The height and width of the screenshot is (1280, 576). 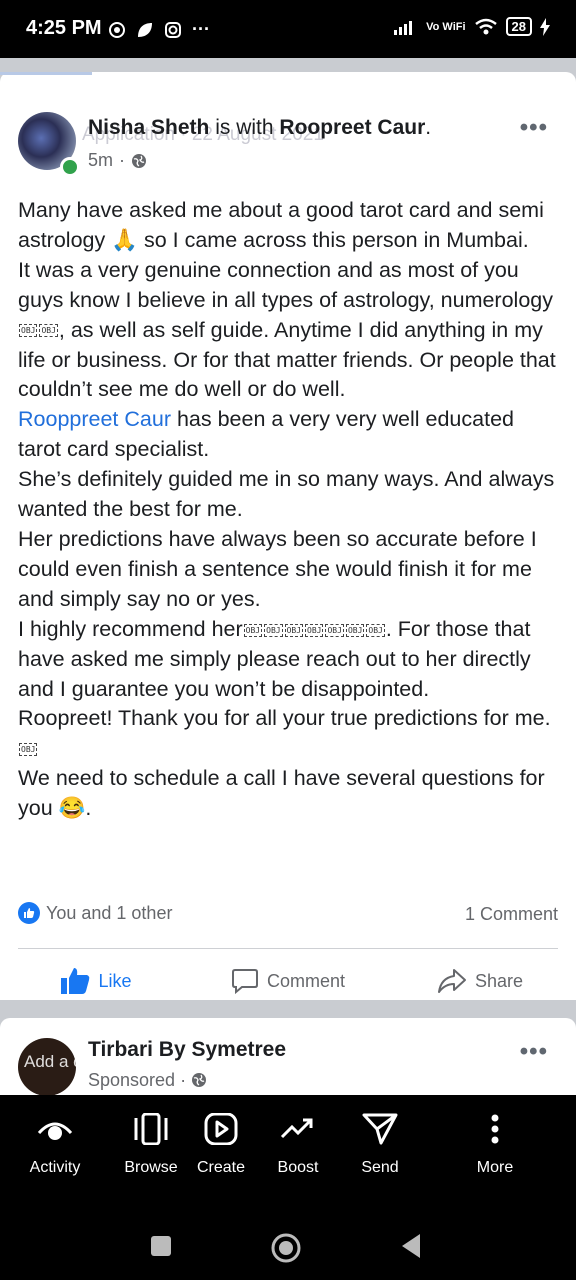 What do you see at coordinates (352, 127) in the screenshot?
I see `tagged-user: Roopreet Caur` at bounding box center [352, 127].